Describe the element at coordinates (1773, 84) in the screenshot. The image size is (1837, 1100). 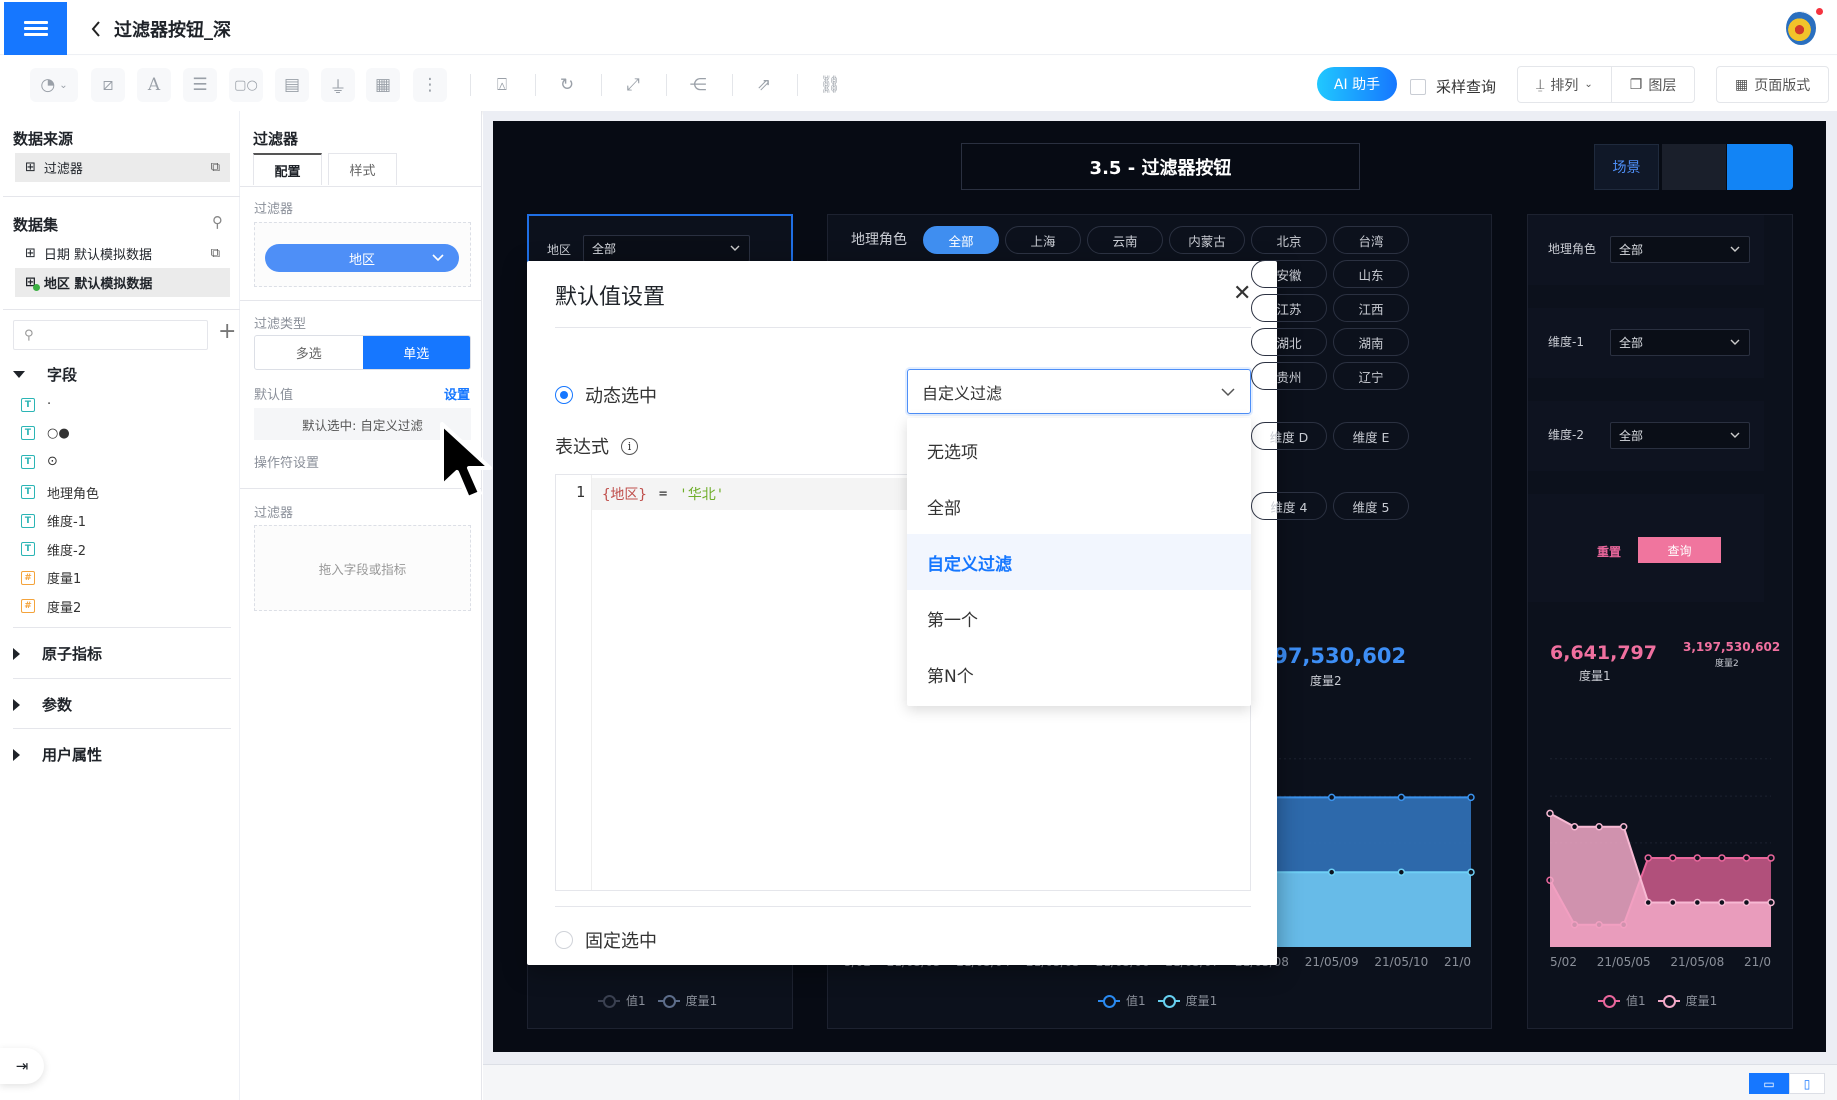
I see `page-layout-button: ▦ 页面版式` at that location.